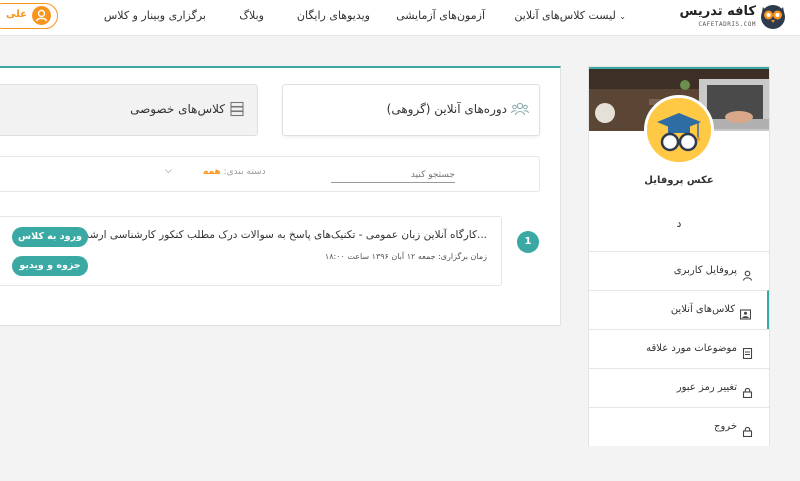  What do you see at coordinates (251, 15) in the screenshot?
I see `nav-blog: وبلاگ` at bounding box center [251, 15].